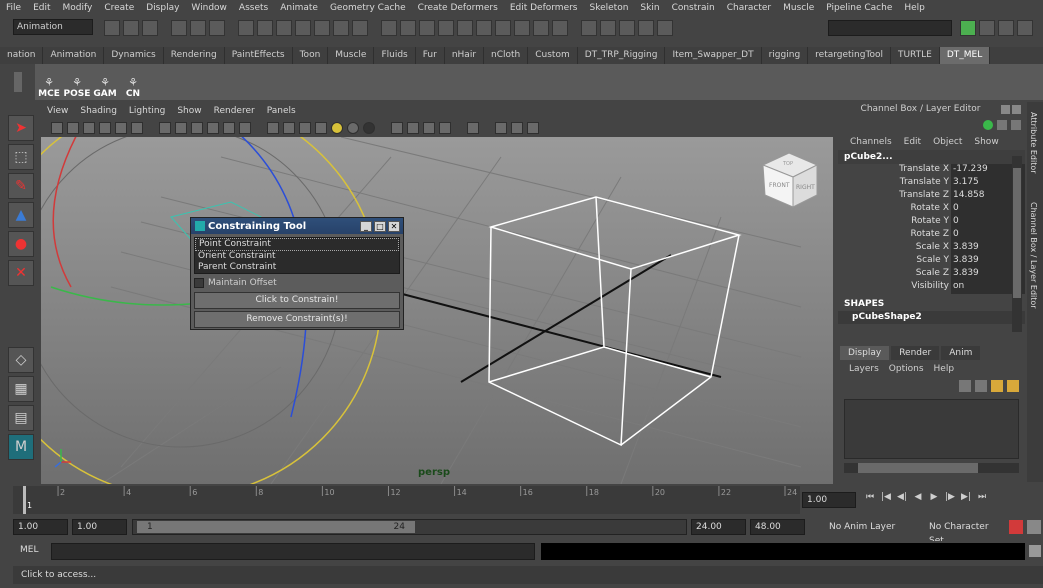 The image size is (1043, 588). Describe the element at coordinates (119, 8) in the screenshot. I see `menu-item: Create` at that location.